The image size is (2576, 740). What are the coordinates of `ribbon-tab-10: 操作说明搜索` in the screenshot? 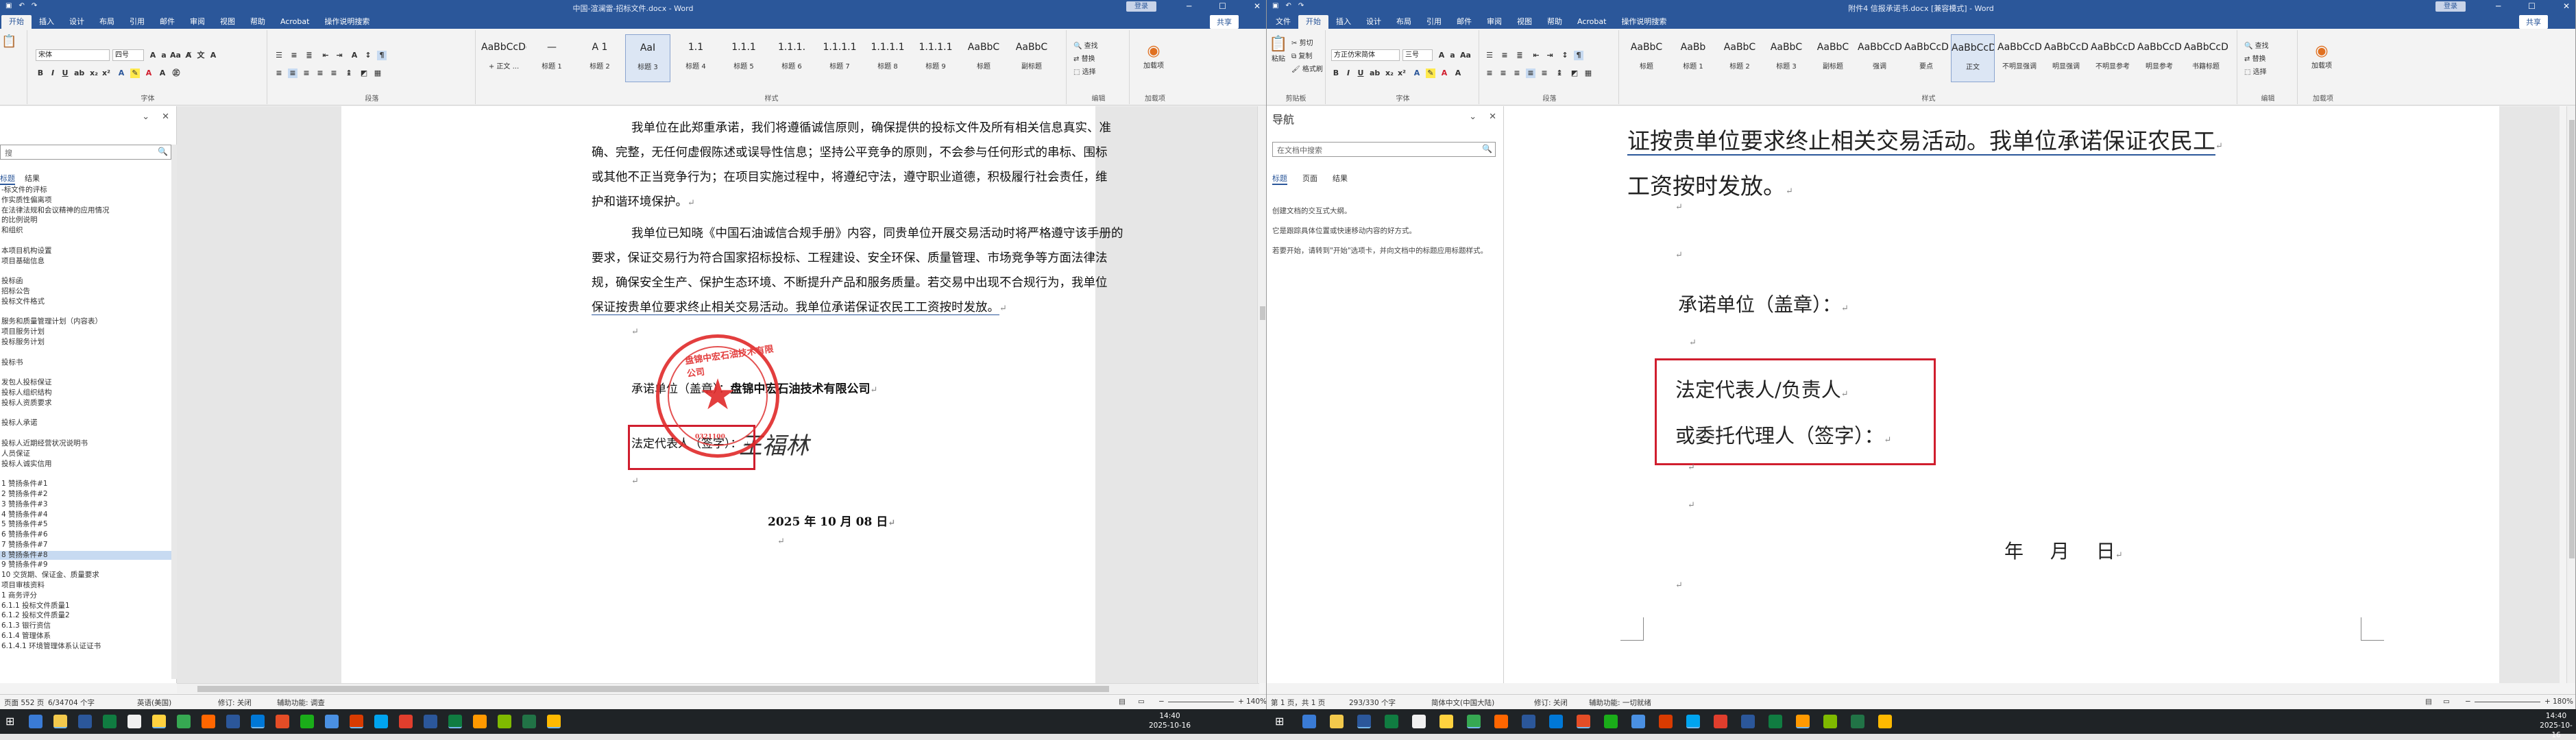 It's located at (347, 22).